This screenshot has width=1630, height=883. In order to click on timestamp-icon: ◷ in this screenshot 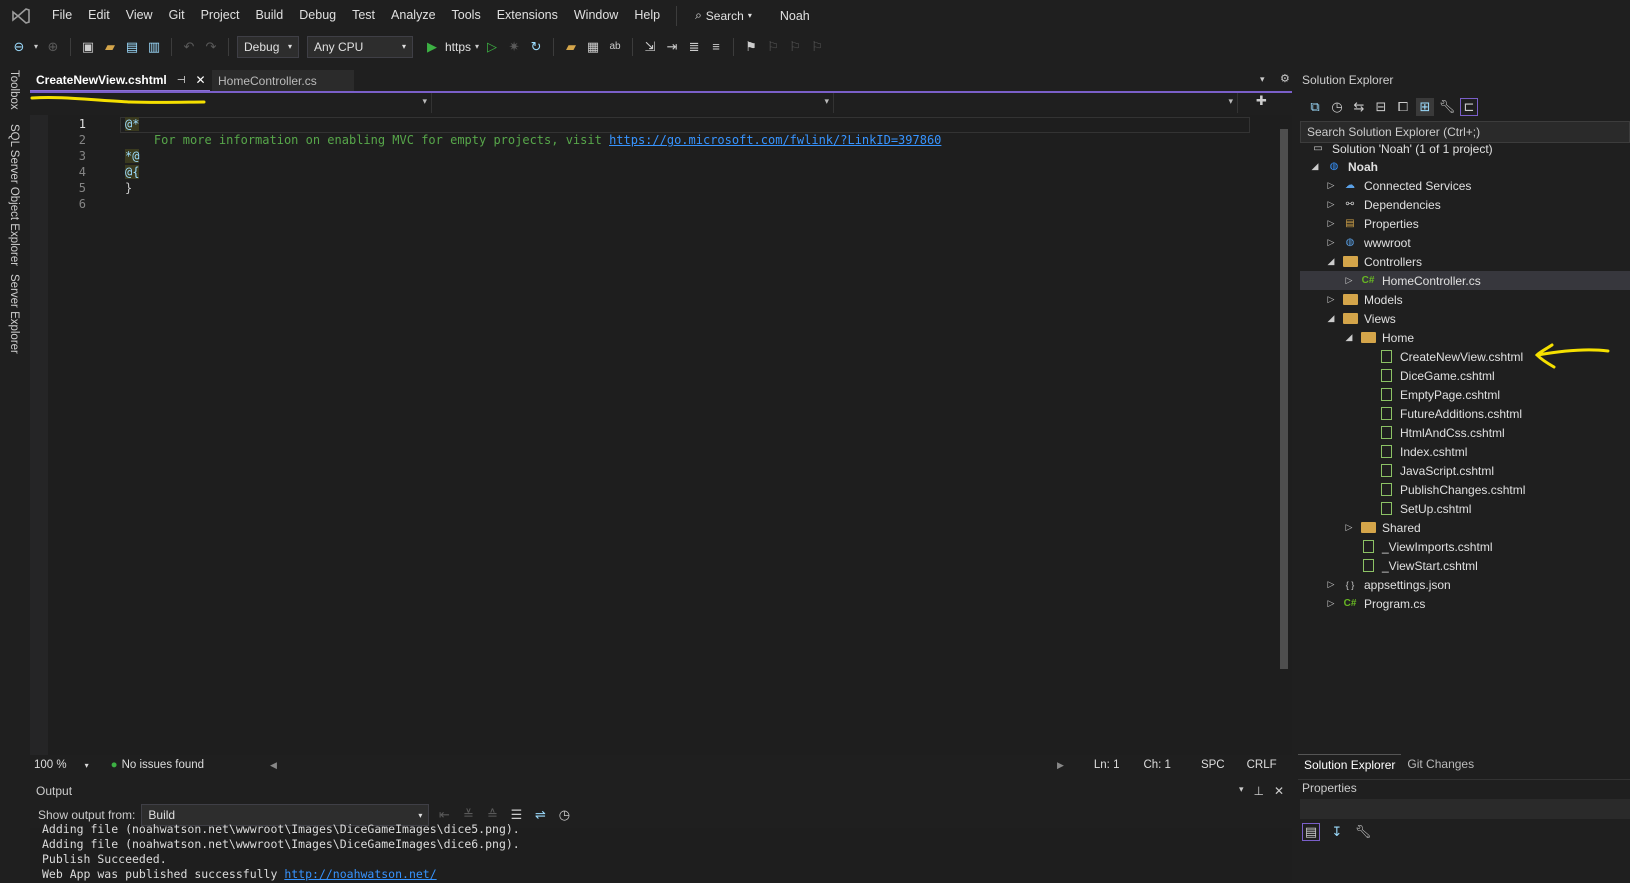, I will do `click(564, 815)`.